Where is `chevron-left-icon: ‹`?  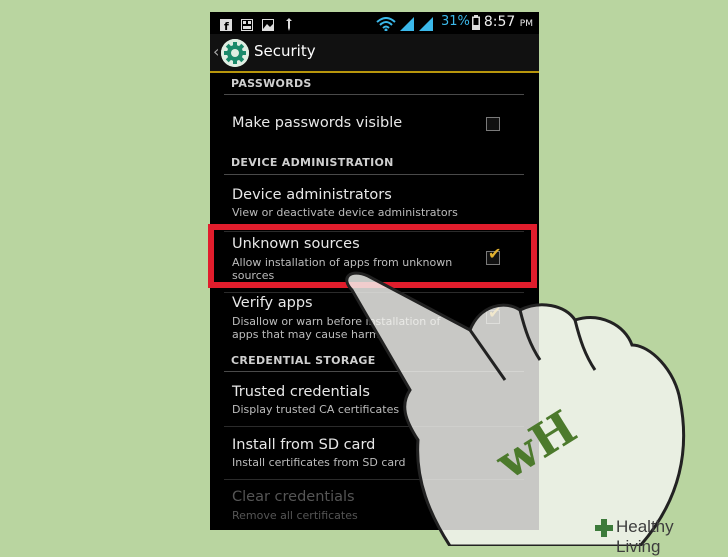
chevron-left-icon: ‹ is located at coordinates (216, 51).